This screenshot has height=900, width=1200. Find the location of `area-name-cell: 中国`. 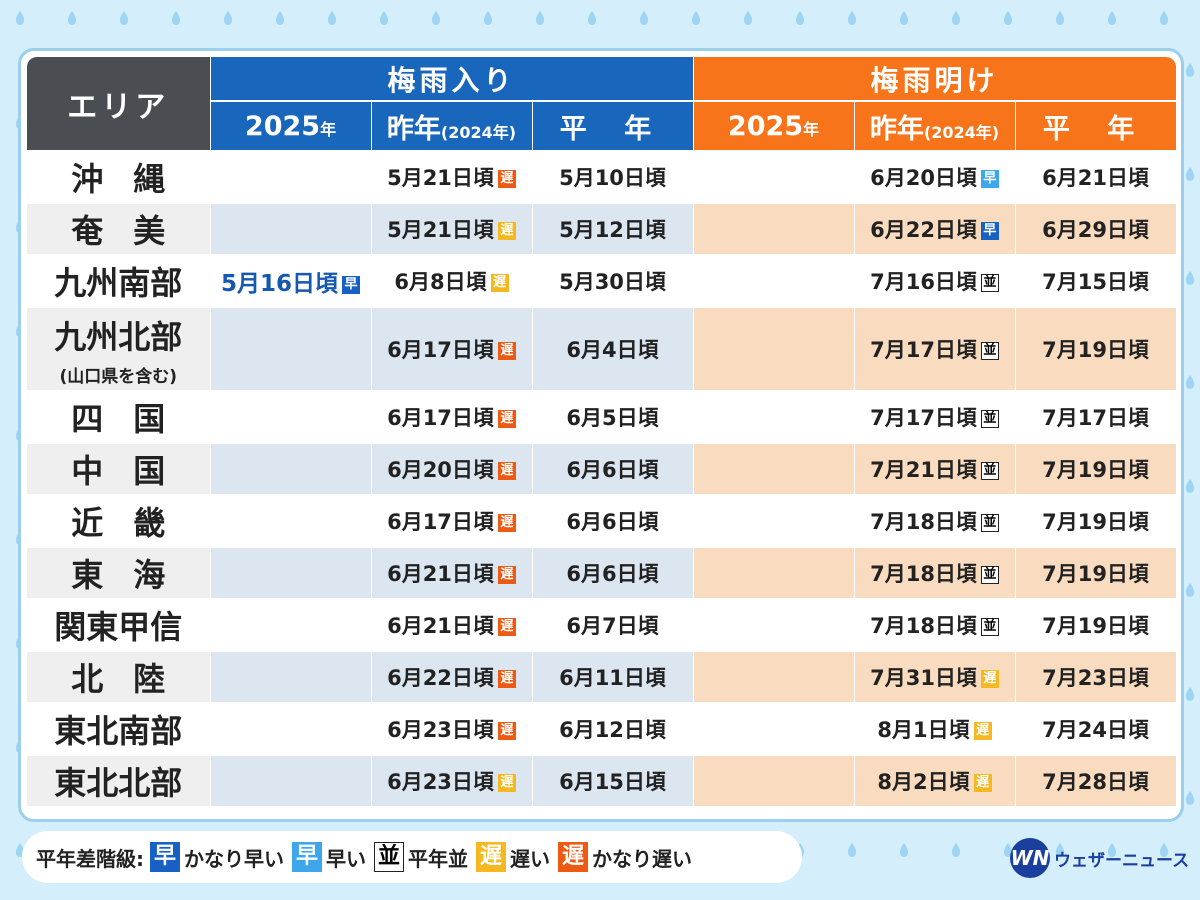

area-name-cell: 中国 is located at coordinates (119, 469).